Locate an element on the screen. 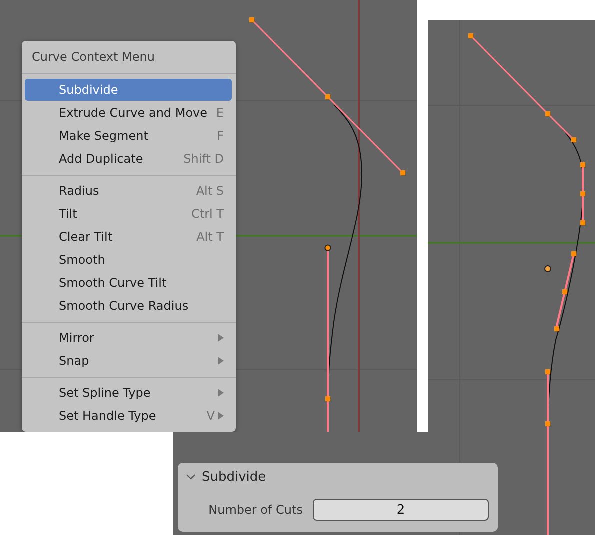  field-label: Number of Cuts is located at coordinates (255, 510).